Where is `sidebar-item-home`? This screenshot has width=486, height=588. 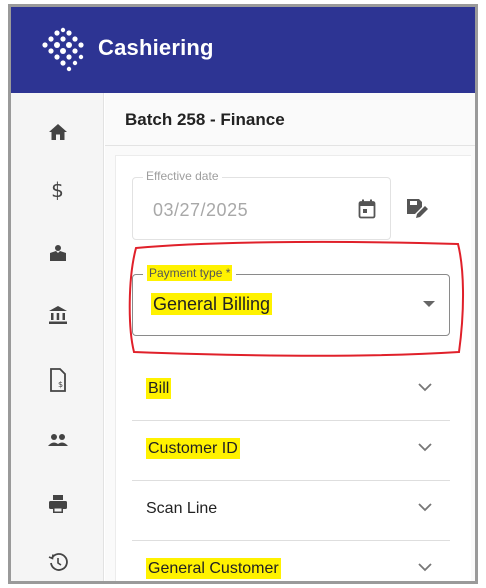 sidebar-item-home is located at coordinates (57, 132).